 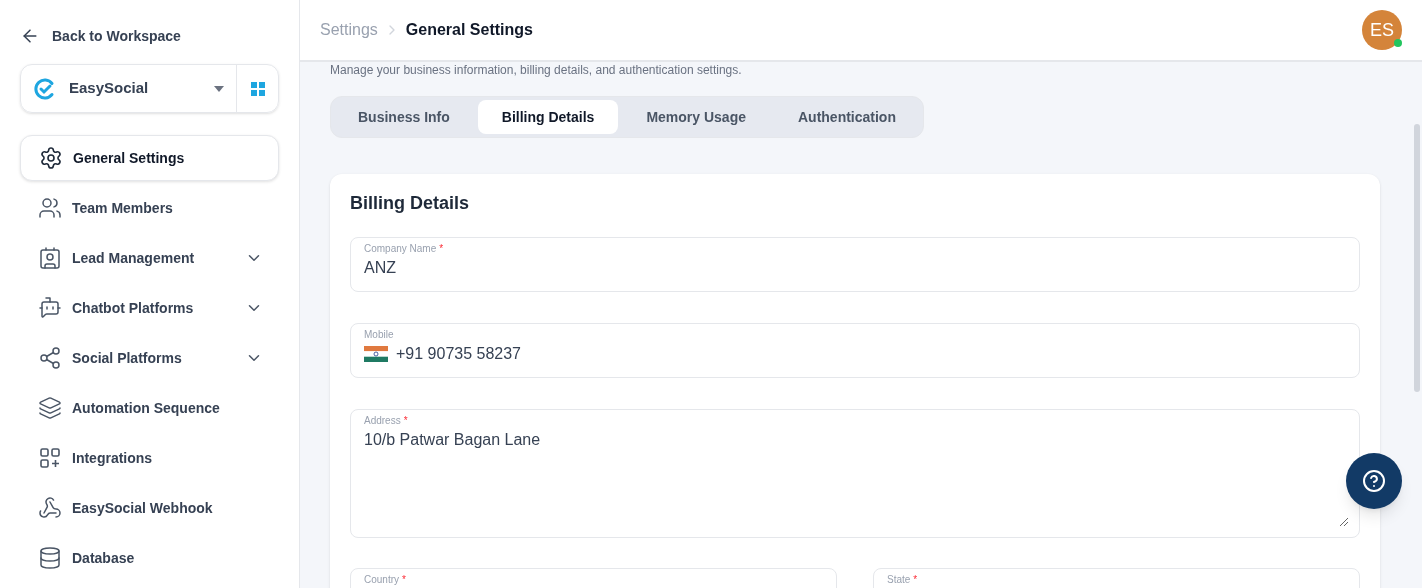 What do you see at coordinates (846, 117) in the screenshot?
I see `tab: Authentication` at bounding box center [846, 117].